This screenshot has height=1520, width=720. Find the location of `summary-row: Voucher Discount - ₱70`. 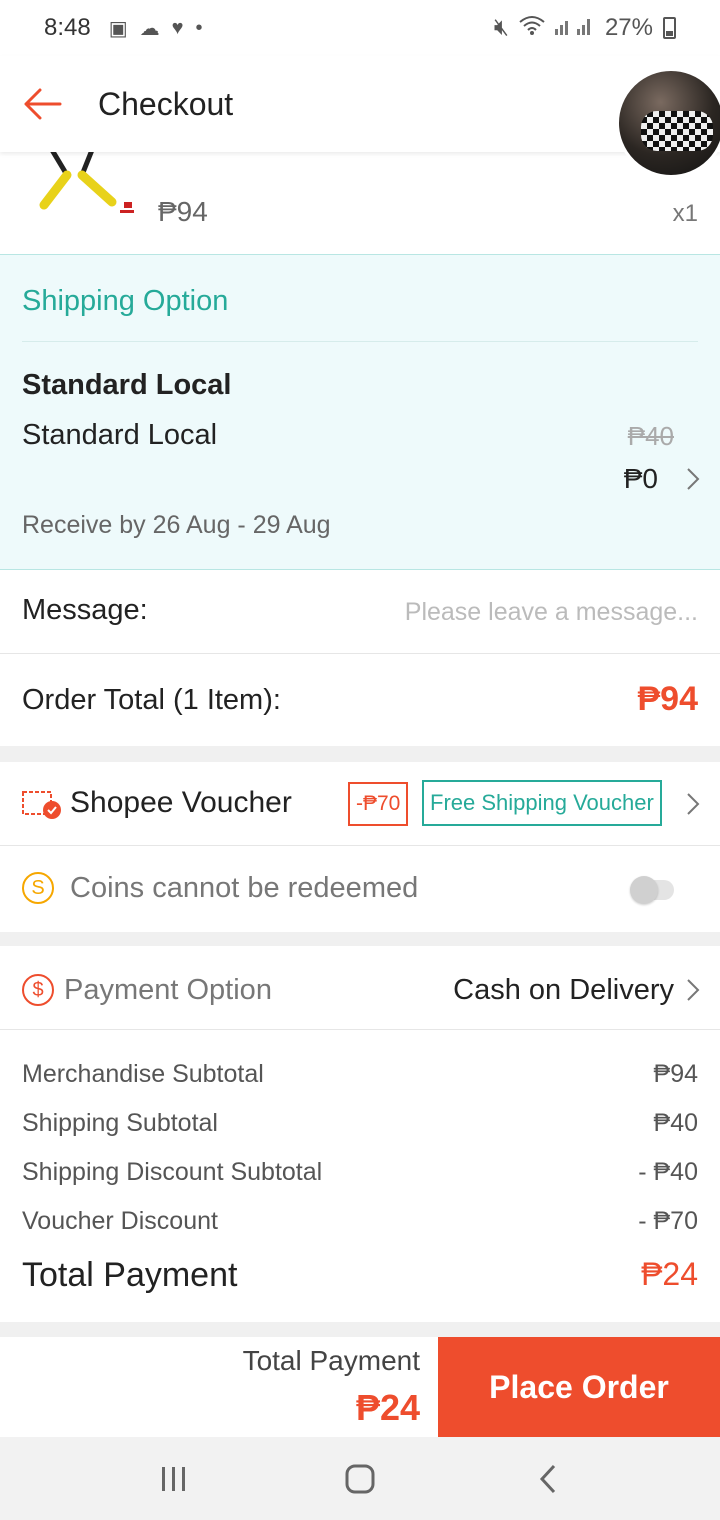

summary-row: Voucher Discount - ₱70 is located at coordinates (360, 1224).